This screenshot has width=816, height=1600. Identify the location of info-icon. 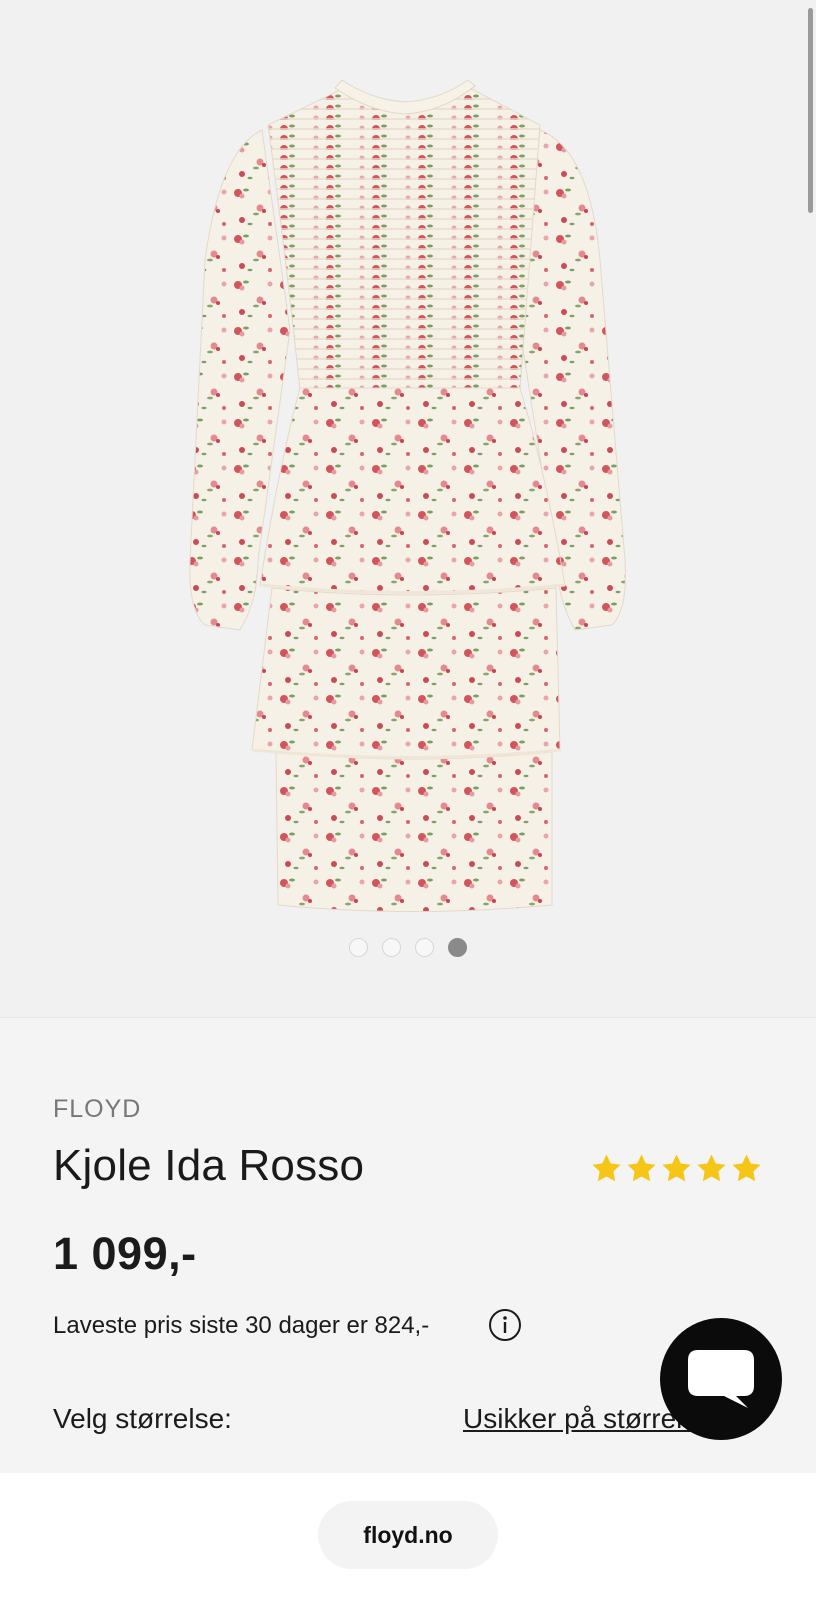
(505, 1325).